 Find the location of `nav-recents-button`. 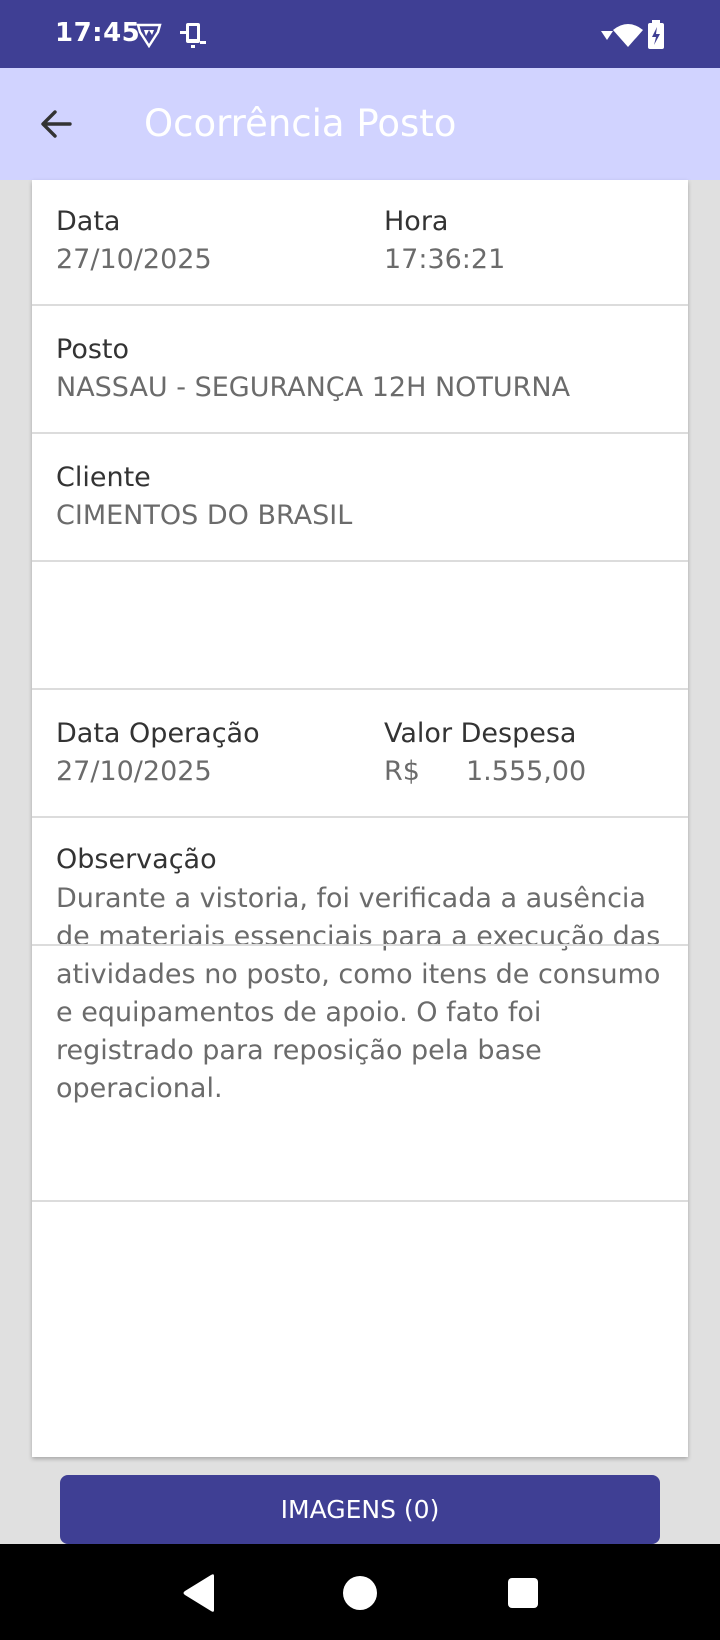

nav-recents-button is located at coordinates (523, 1593).